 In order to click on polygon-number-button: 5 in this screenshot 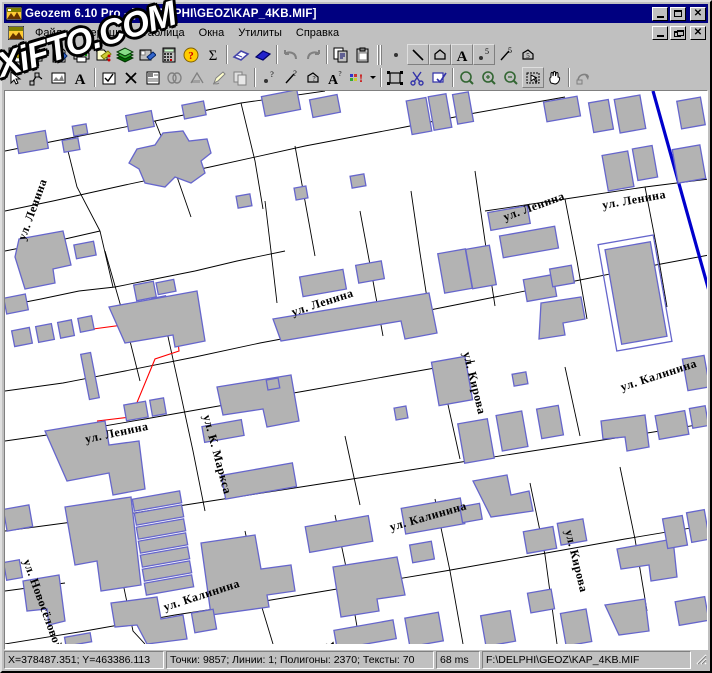, I will do `click(528, 54)`.